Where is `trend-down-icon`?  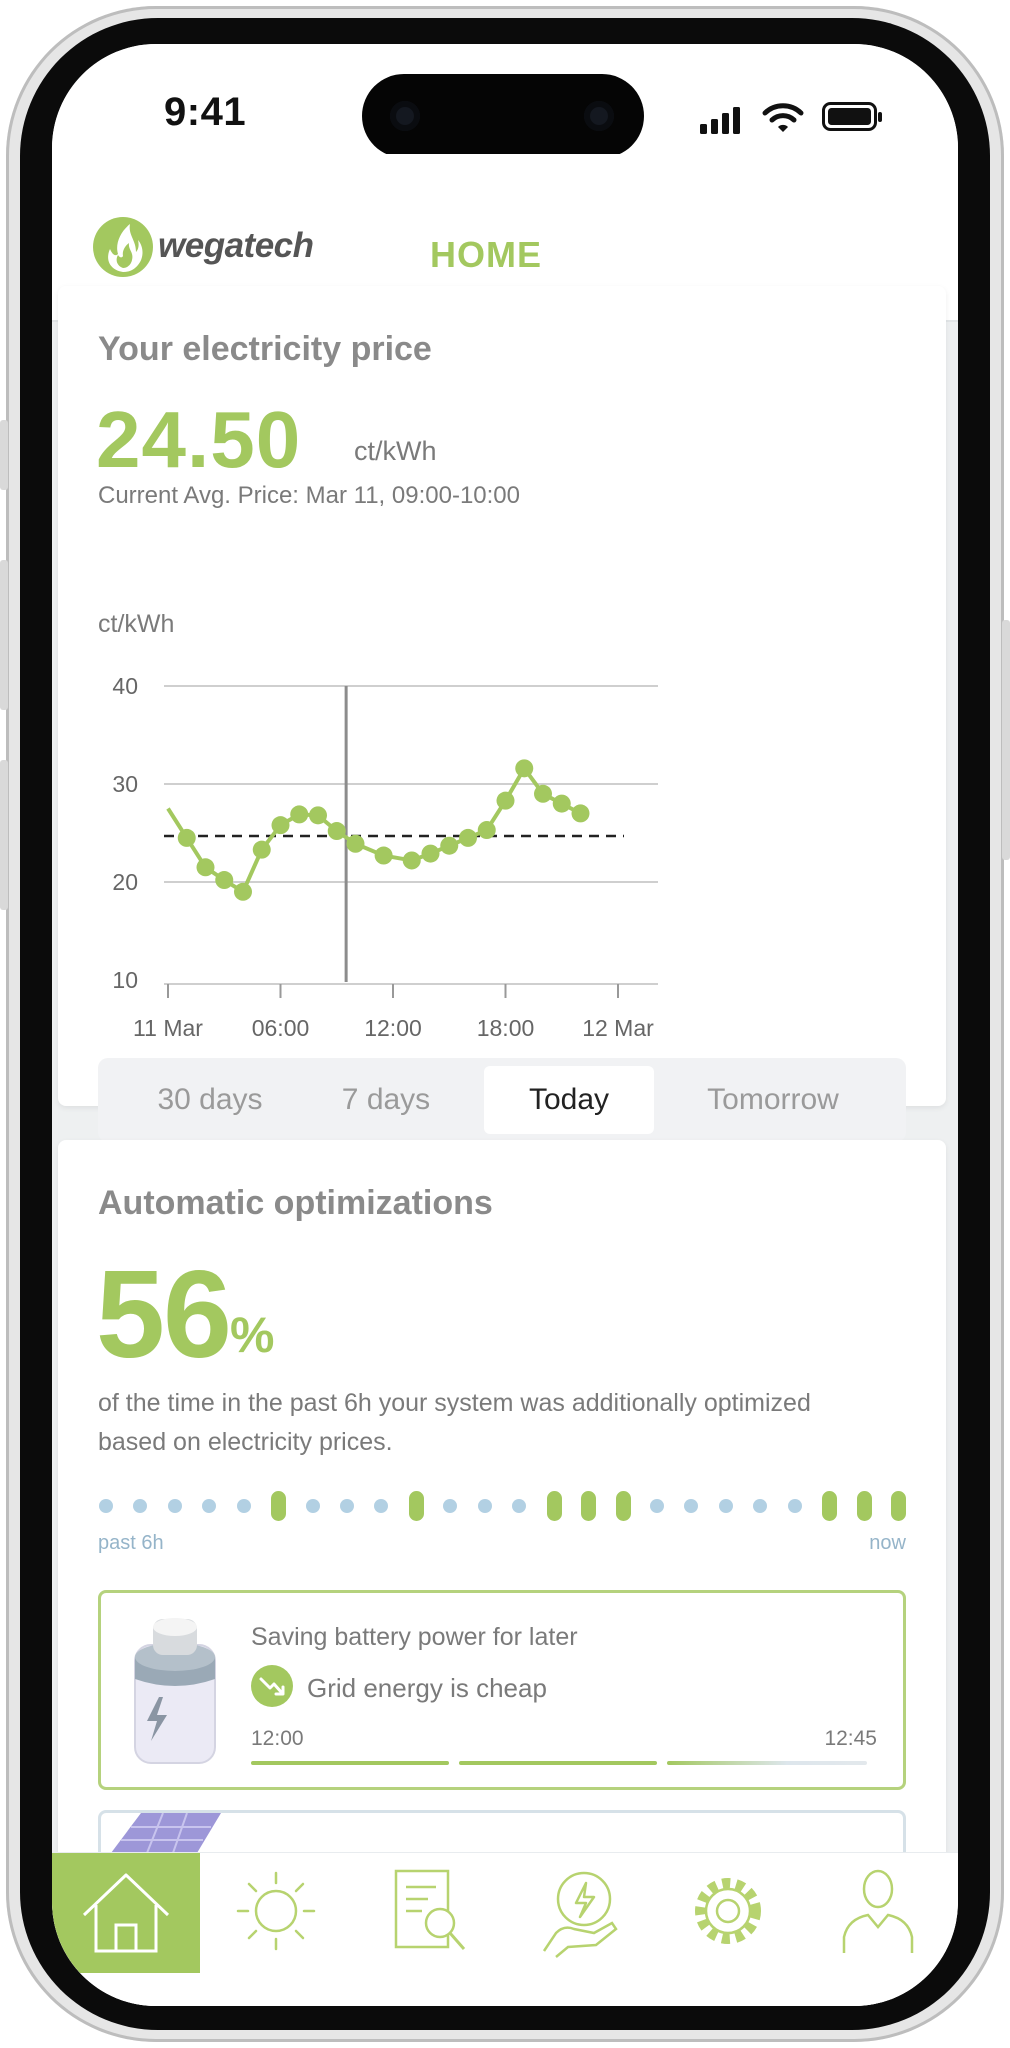 trend-down-icon is located at coordinates (272, 1686).